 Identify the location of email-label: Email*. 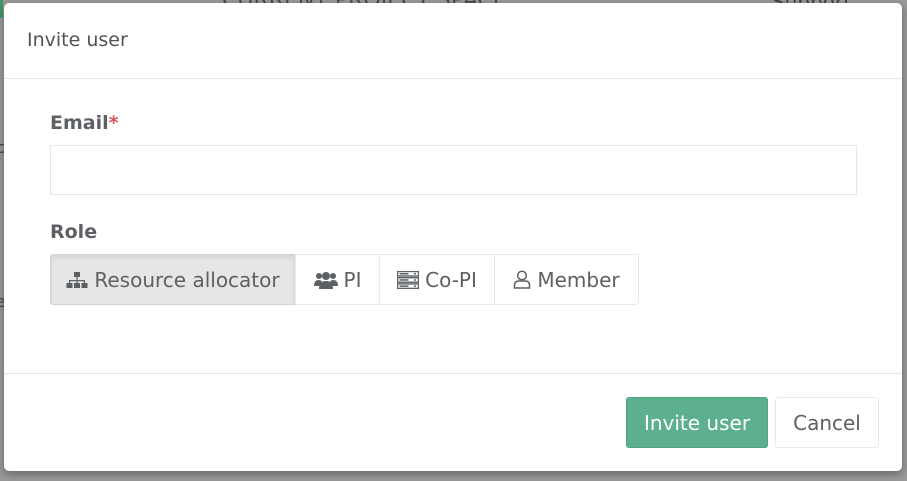
(84, 123).